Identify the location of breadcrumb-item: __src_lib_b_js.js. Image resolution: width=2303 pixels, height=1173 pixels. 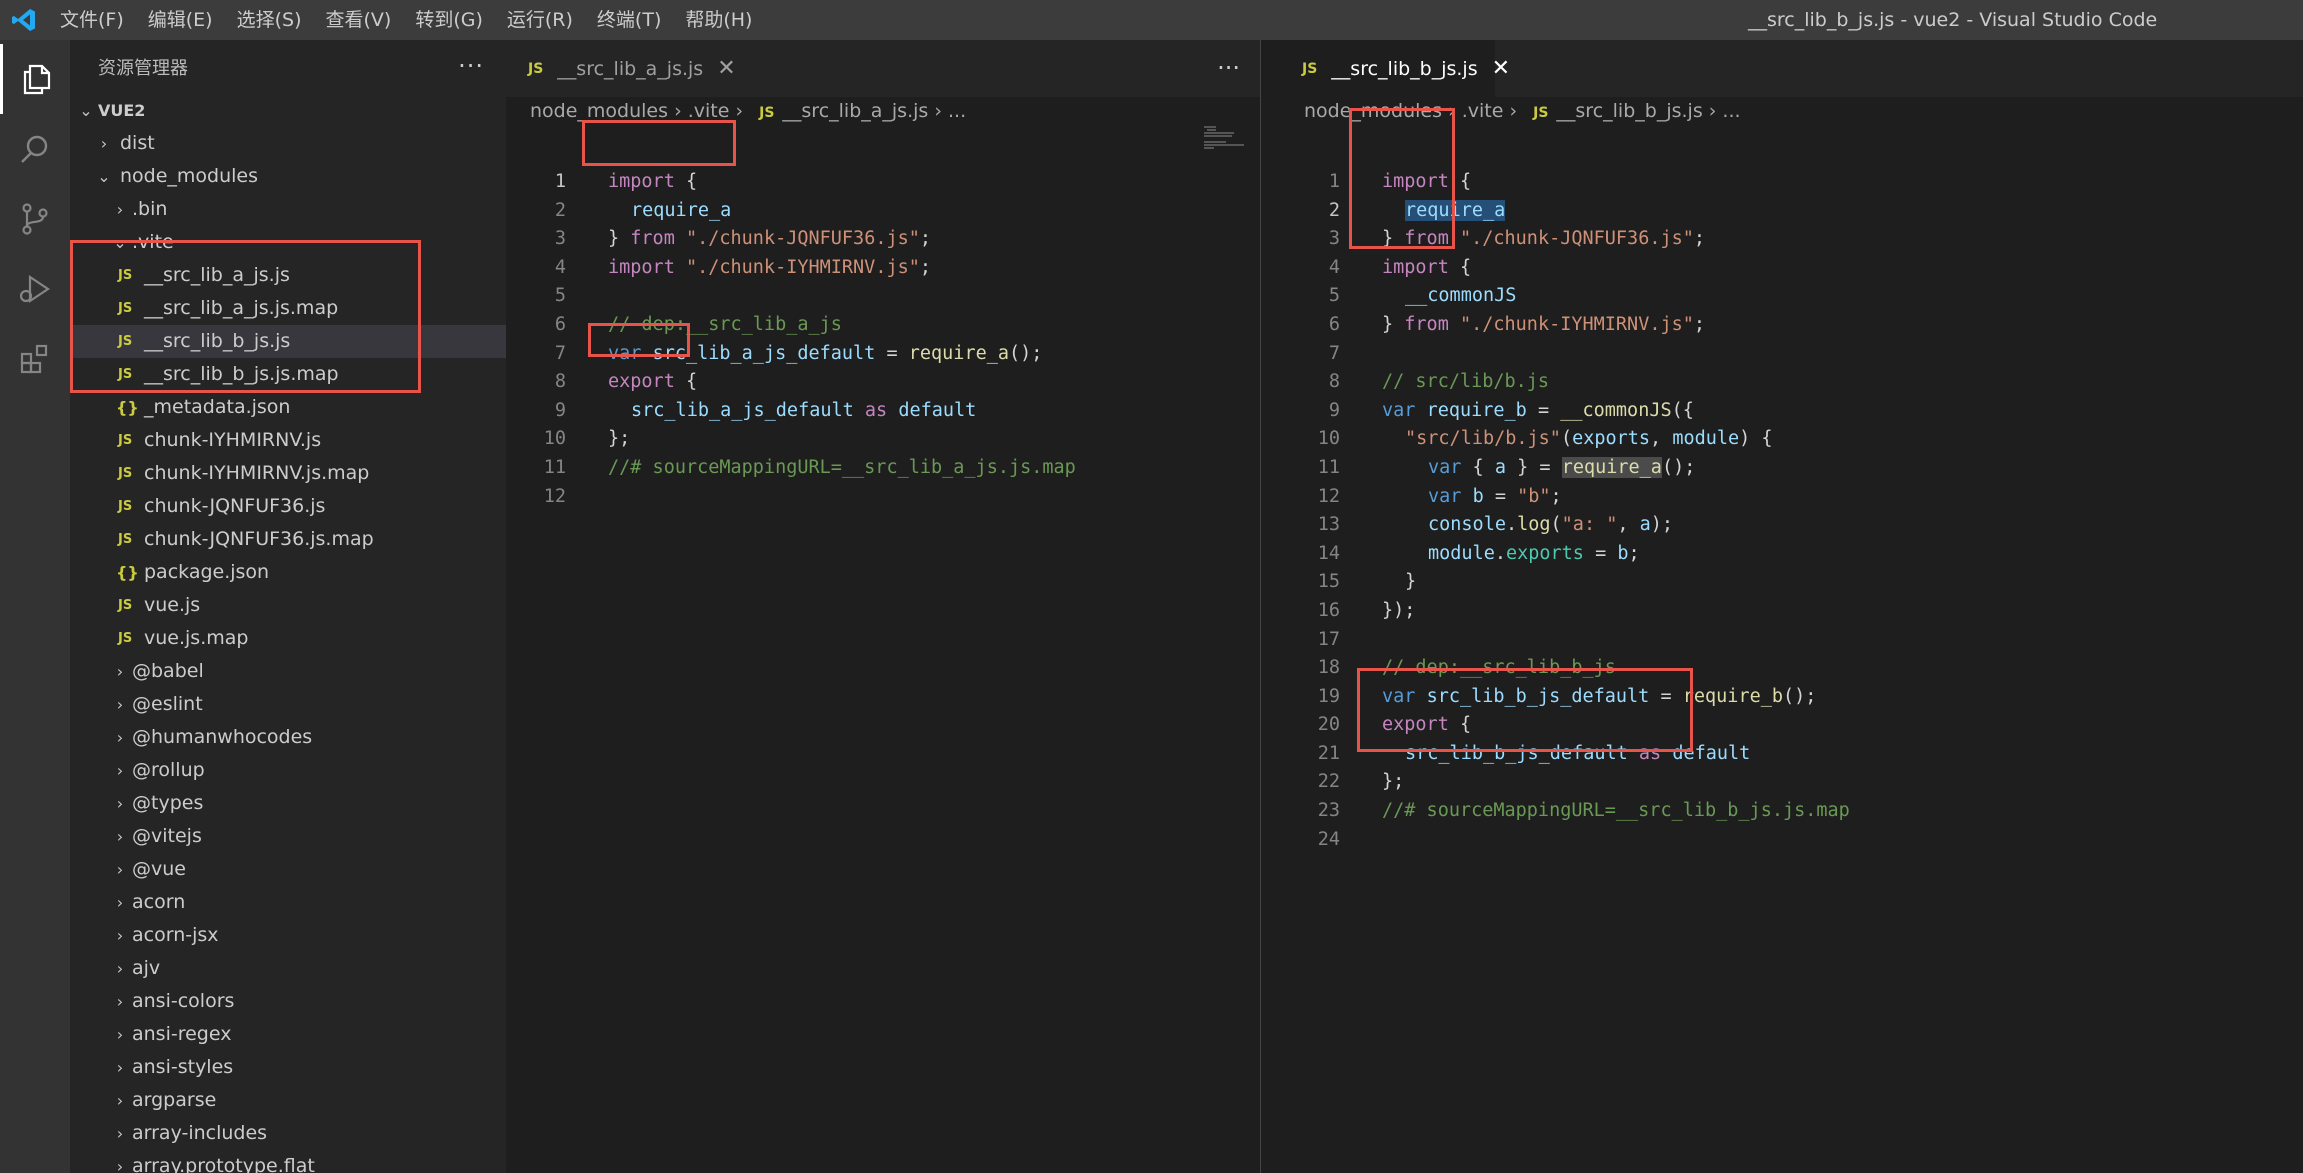
(1629, 111).